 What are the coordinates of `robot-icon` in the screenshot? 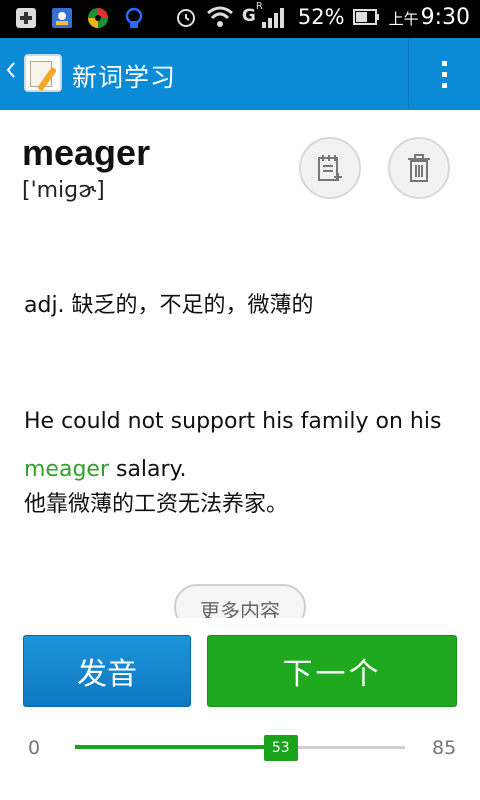 It's located at (134, 17).